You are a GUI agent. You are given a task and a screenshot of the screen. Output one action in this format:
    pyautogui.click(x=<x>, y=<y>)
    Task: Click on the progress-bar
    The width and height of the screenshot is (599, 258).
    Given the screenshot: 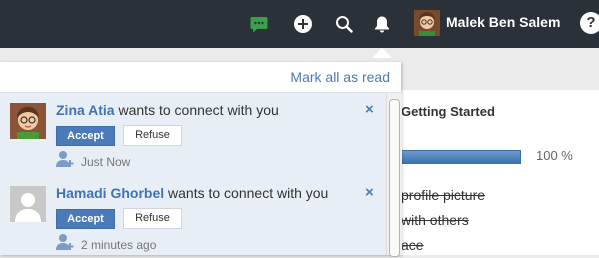 What is the action you would take?
    pyautogui.click(x=461, y=157)
    